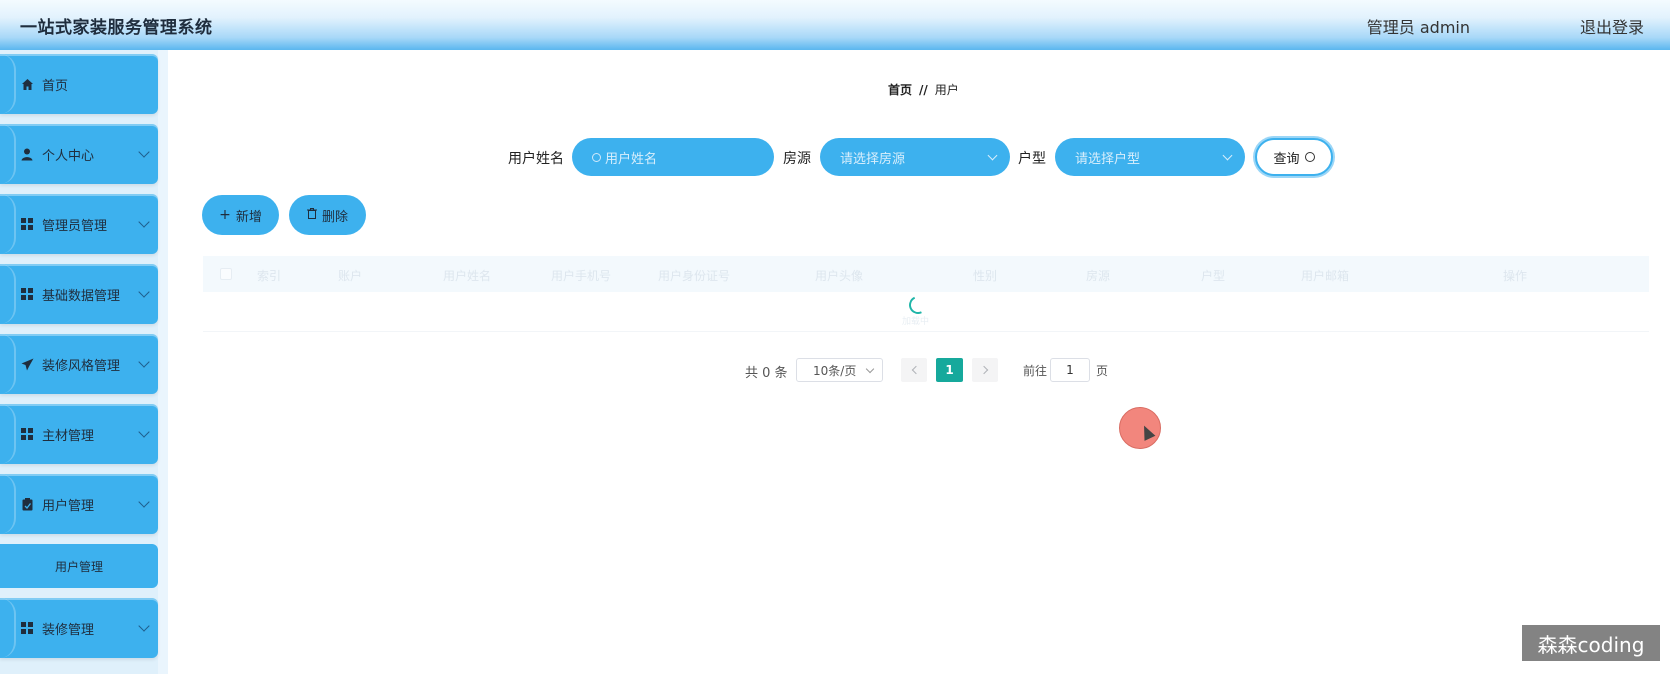 The height and width of the screenshot is (674, 1670). I want to click on logout-link: 退出登录, so click(1612, 26).